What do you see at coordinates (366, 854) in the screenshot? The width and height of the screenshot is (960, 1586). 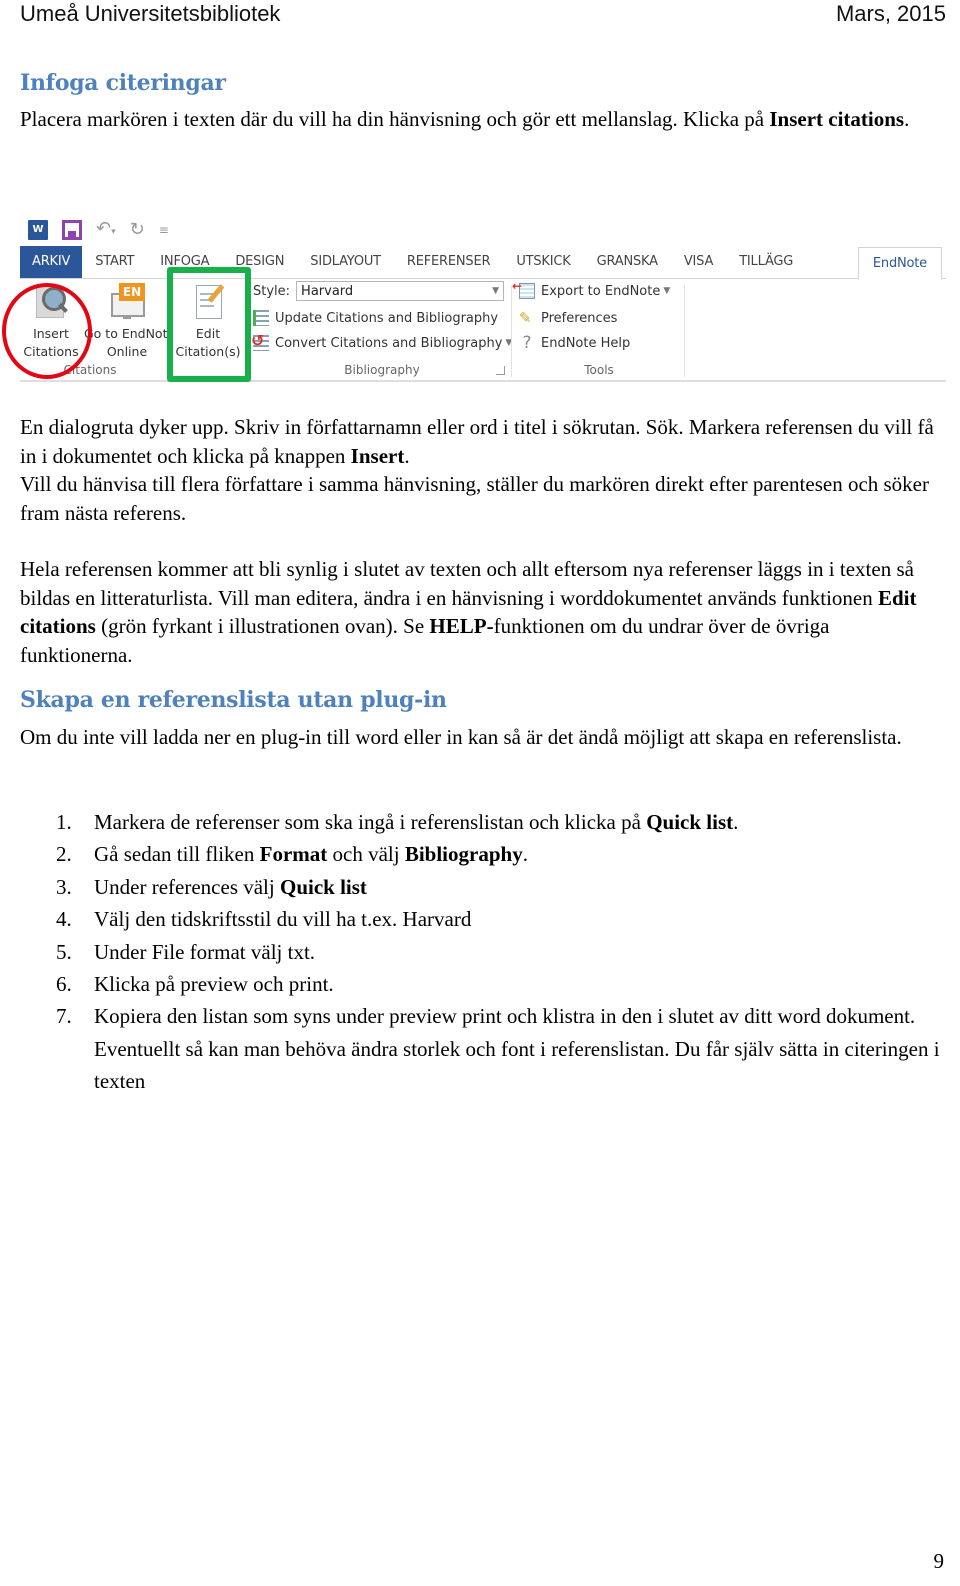 I see `step-text: och välj` at bounding box center [366, 854].